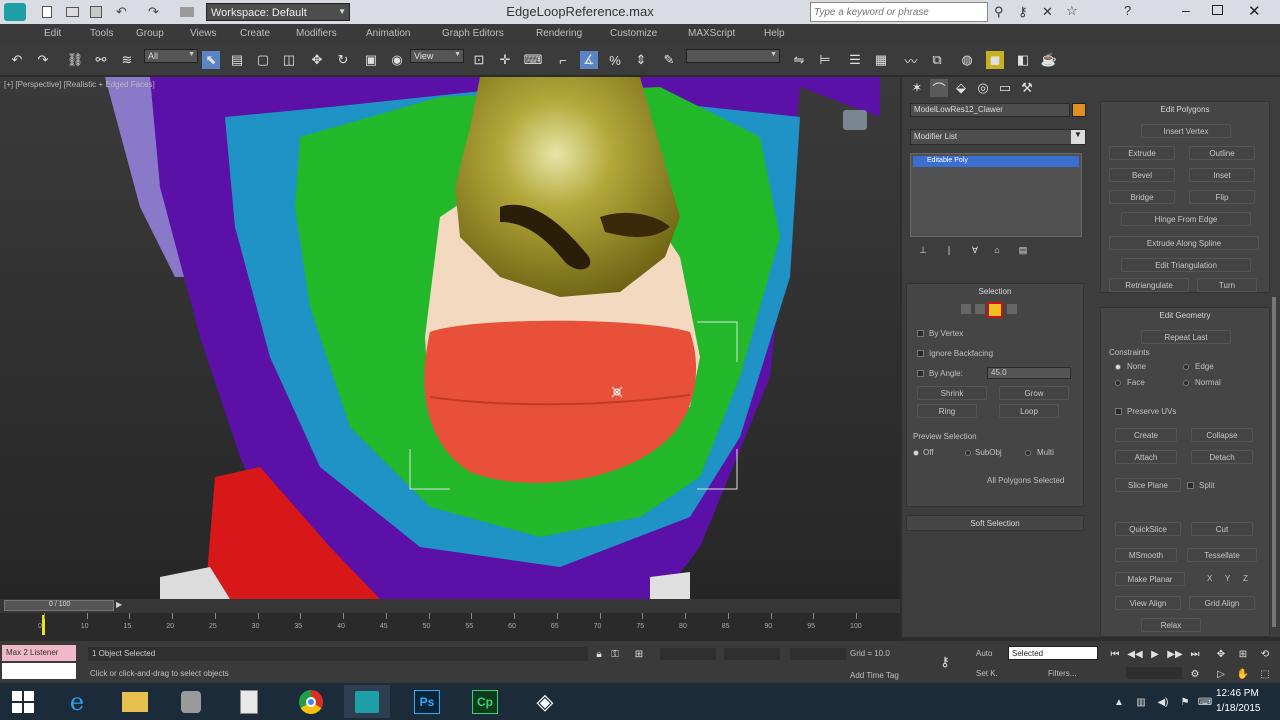  I want to click on configure-sets-icon: ▤, so click(1023, 250).